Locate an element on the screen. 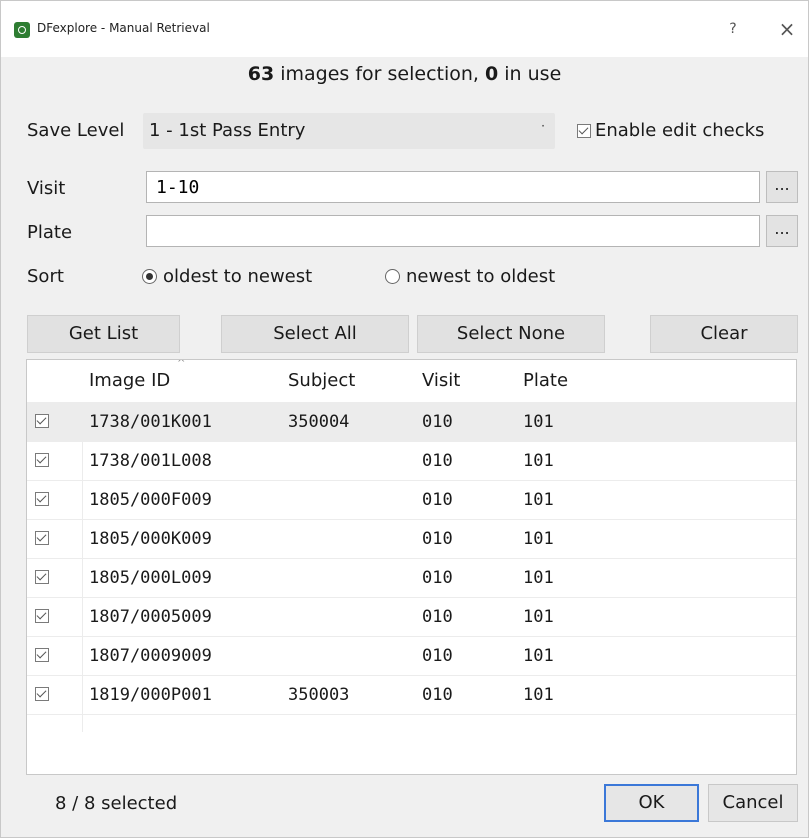 Image resolution: width=809 pixels, height=838 pixels. table-row: 1807/0009009 010 101 is located at coordinates (411, 656).